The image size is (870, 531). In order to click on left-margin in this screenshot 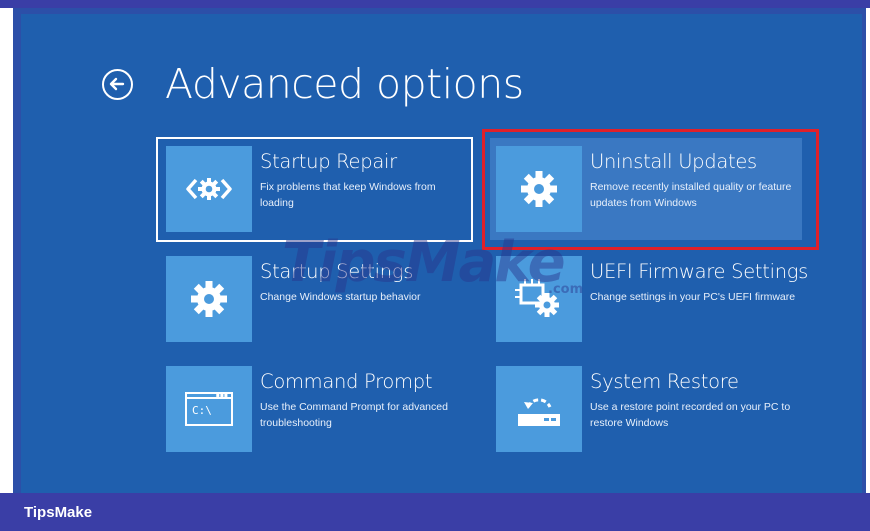, I will do `click(6, 250)`.